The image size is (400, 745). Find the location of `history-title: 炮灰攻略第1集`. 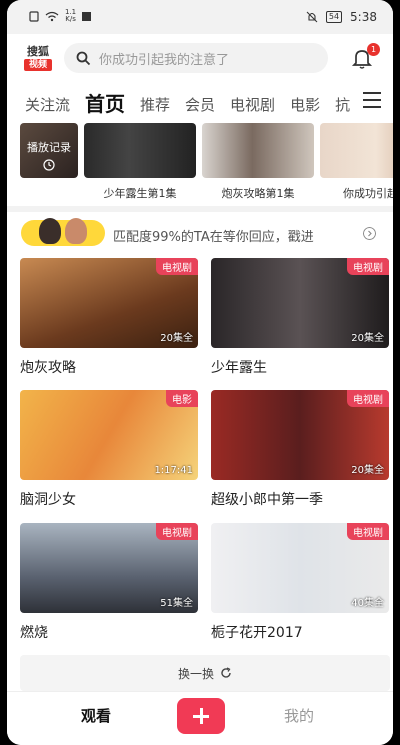

history-title: 炮灰攻略第1集 is located at coordinates (258, 193).